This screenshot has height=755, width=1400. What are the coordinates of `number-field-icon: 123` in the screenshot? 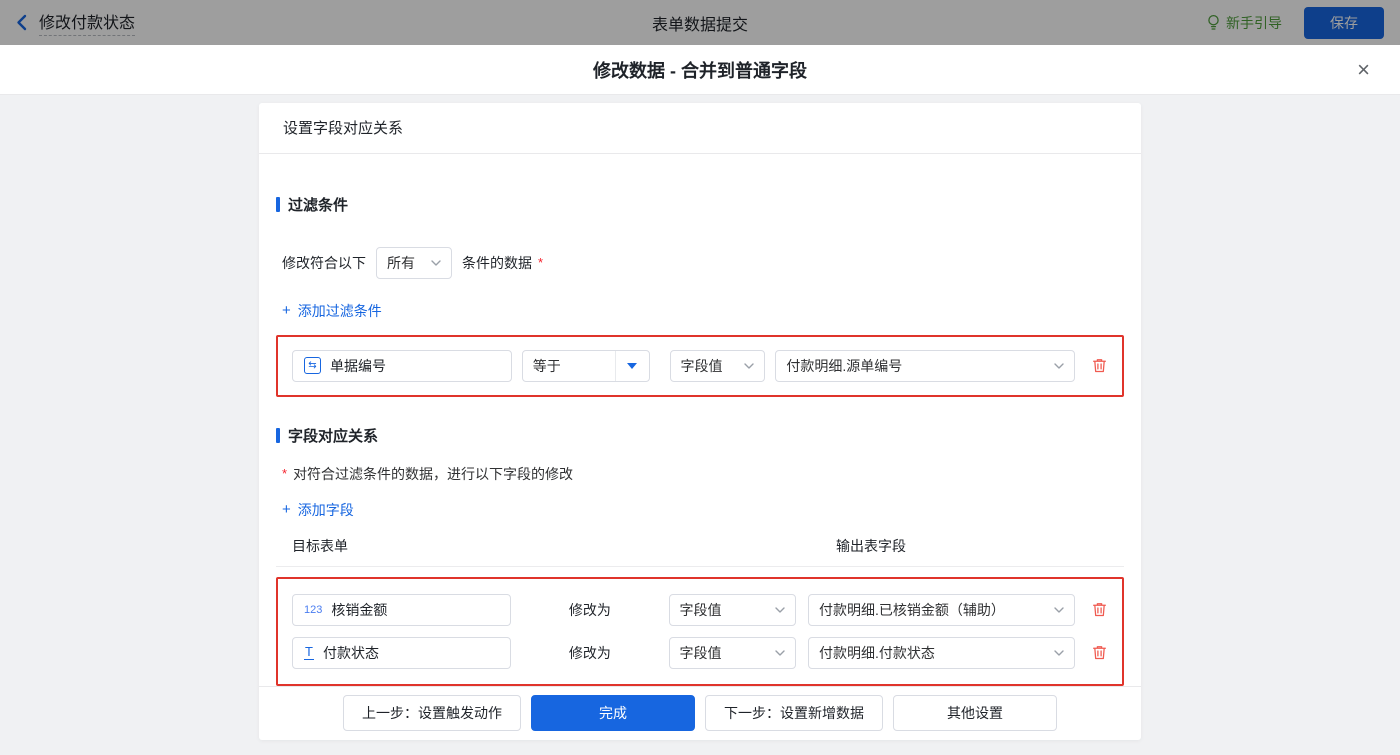 It's located at (313, 609).